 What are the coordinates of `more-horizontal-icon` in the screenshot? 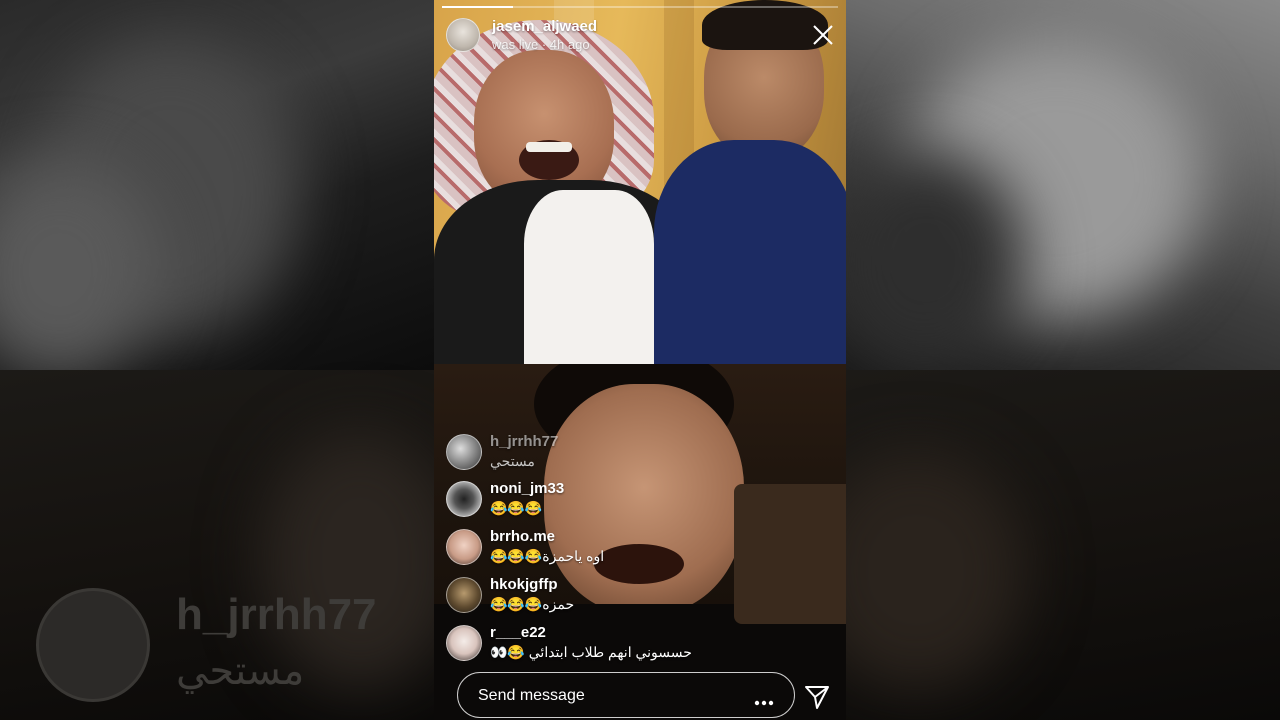 It's located at (764, 703).